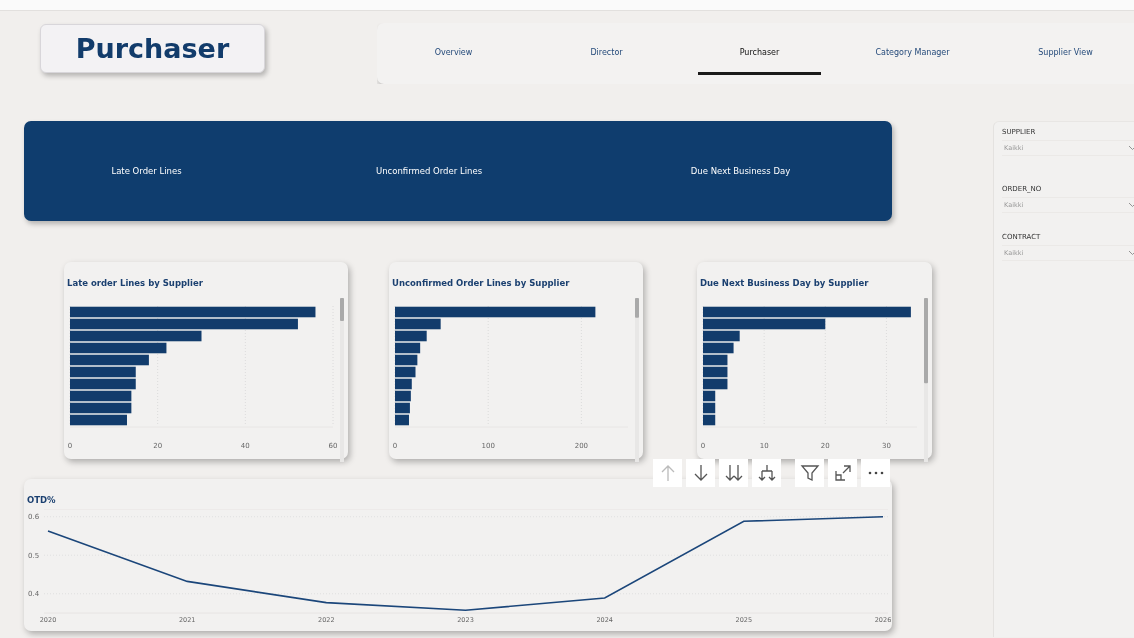 The image size is (1134, 638). What do you see at coordinates (429, 171) in the screenshot?
I see `kpi-label: Unconfirmed Order Lines` at bounding box center [429, 171].